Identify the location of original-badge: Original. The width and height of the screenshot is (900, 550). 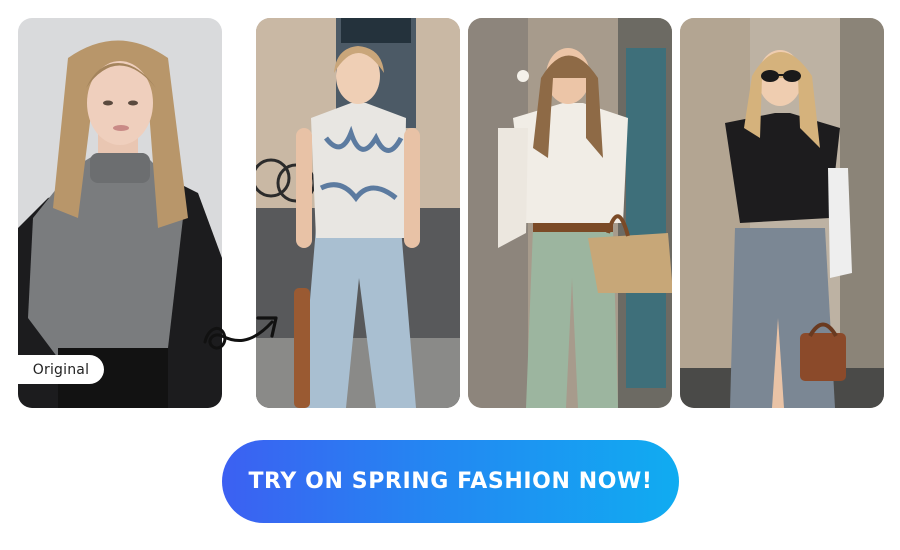
(61, 369).